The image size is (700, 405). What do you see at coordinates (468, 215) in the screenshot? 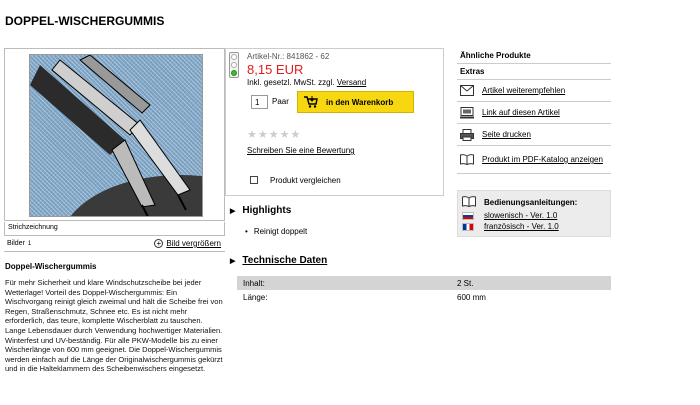
I see `slovenia-flag-icon` at bounding box center [468, 215].